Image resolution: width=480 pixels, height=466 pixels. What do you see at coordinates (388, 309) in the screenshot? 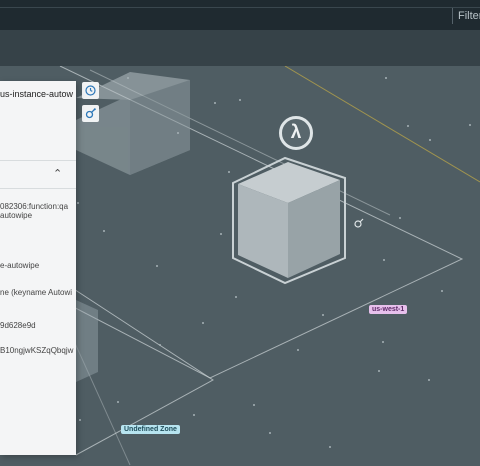
I see `region-label: us-west-1` at bounding box center [388, 309].